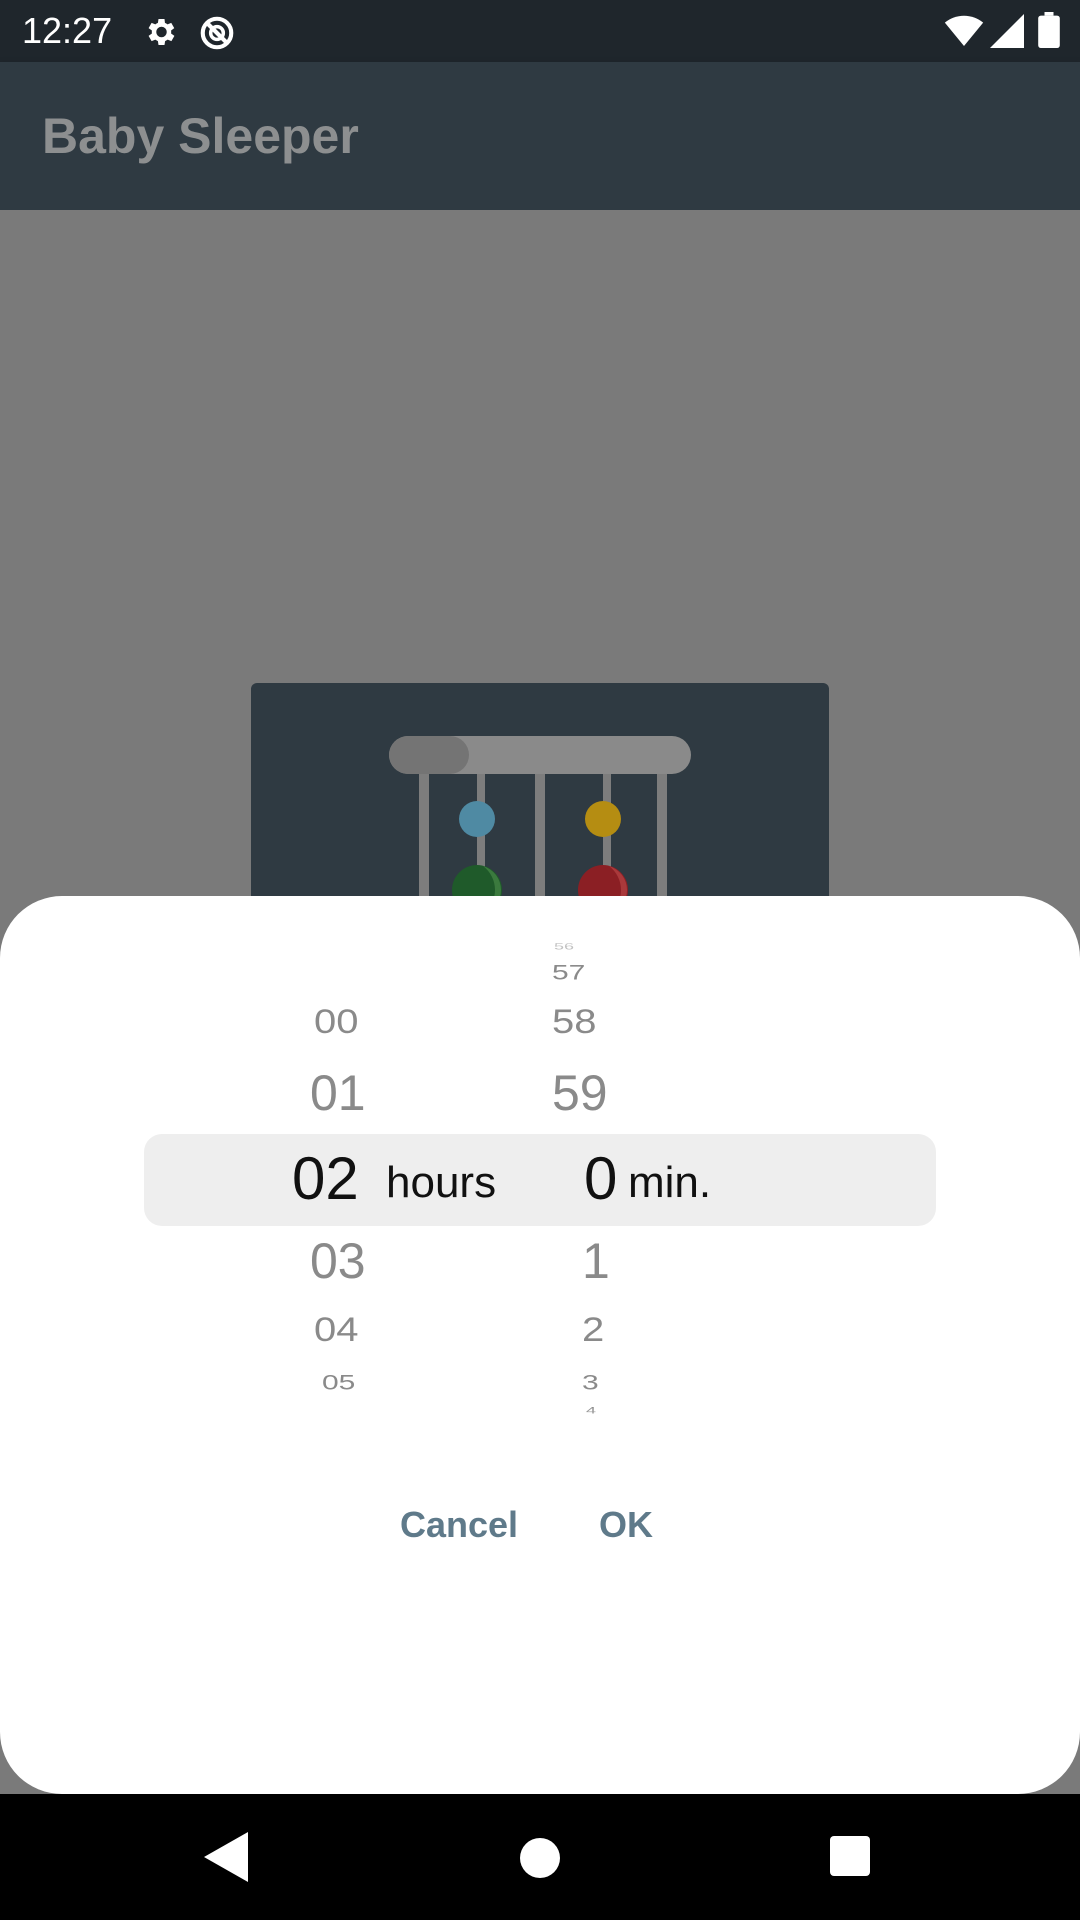 The height and width of the screenshot is (1920, 1080). Describe the element at coordinates (580, 1093) in the screenshot. I see `minutes-option: 59` at that location.